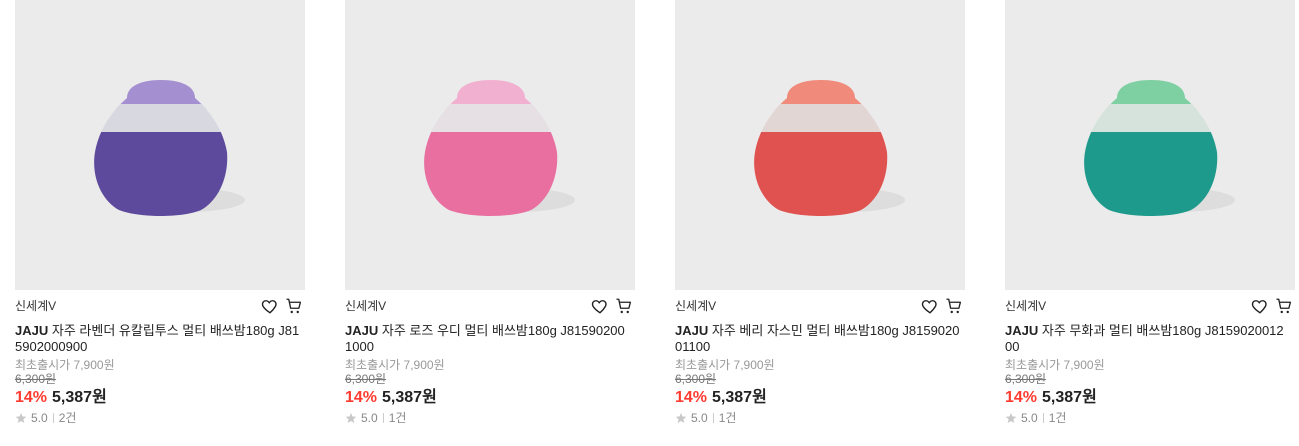 The width and height of the screenshot is (1299, 446). I want to click on product-title: JAJU 자주 베리 자스민 멀티 배쓰밤180g J815902001100, so click(817, 339).